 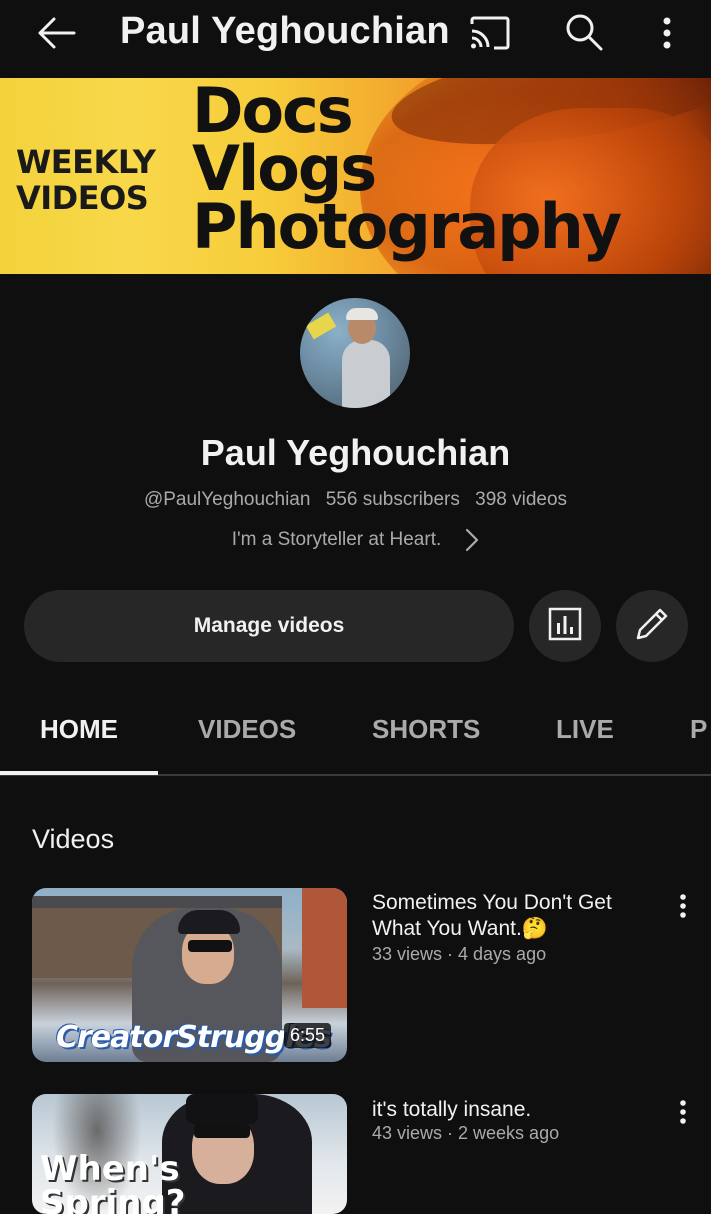 I want to click on analytics-icon, so click(x=565, y=626).